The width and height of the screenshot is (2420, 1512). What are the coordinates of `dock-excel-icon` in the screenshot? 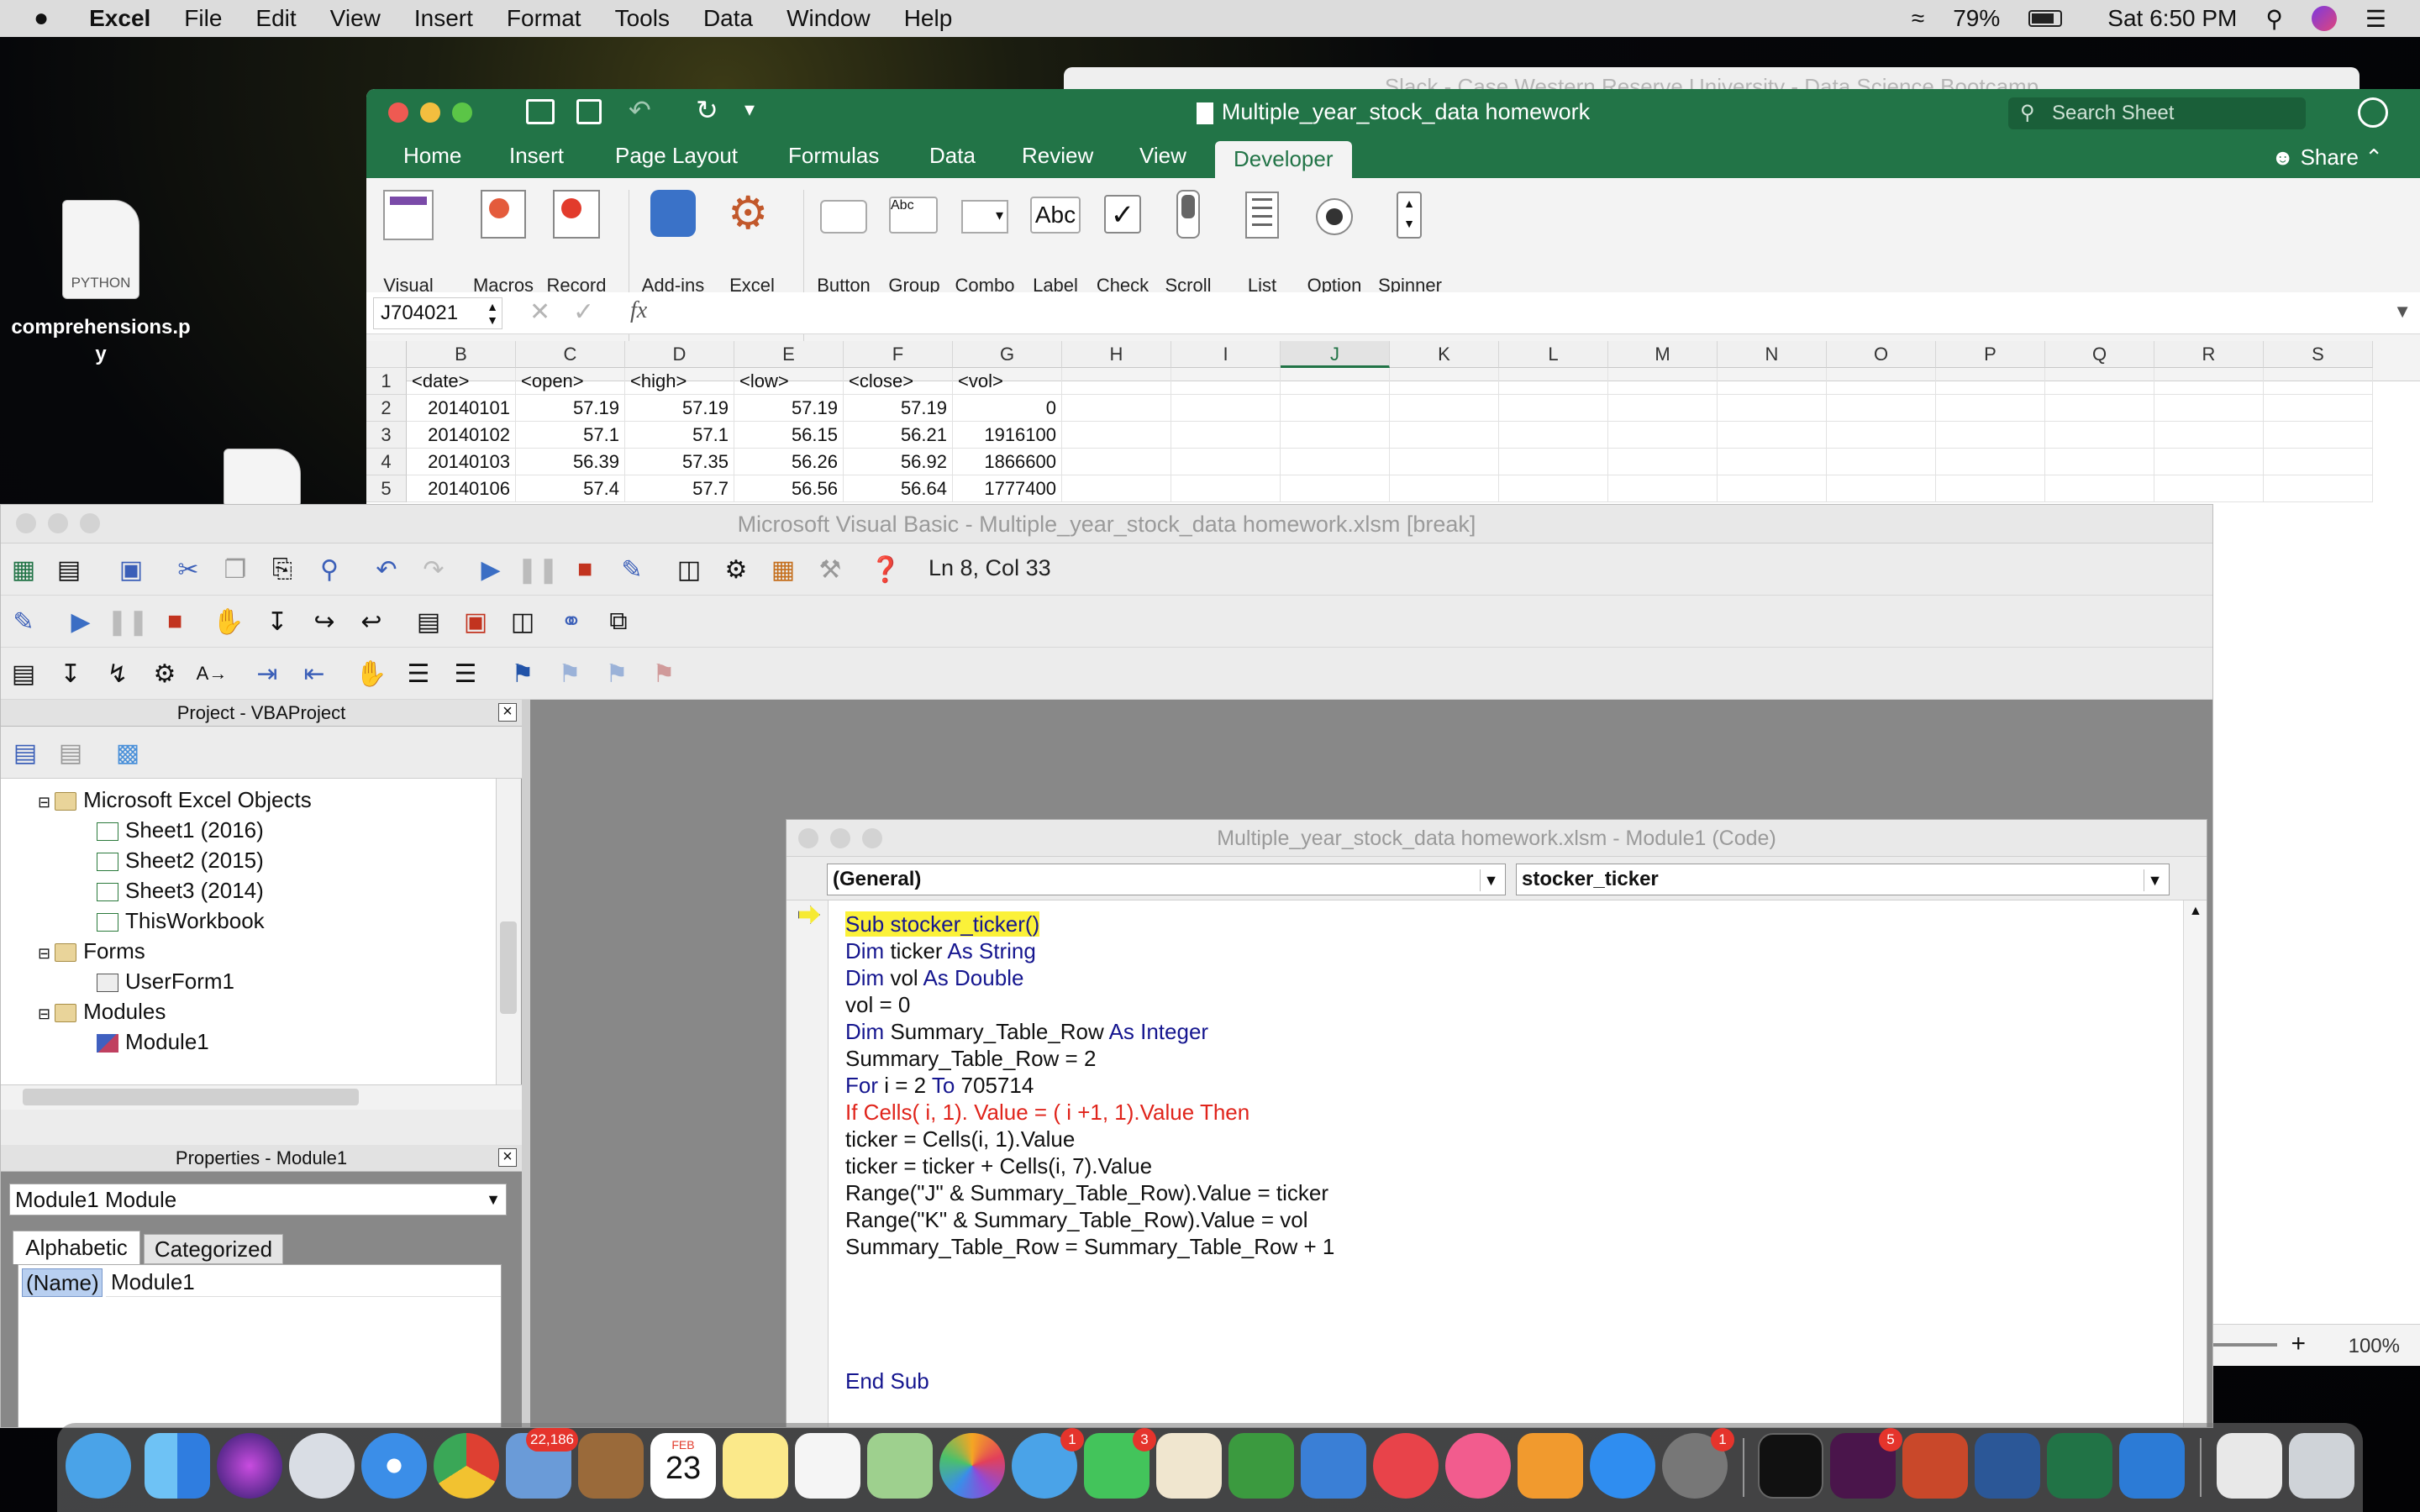 It's located at (2080, 1466).